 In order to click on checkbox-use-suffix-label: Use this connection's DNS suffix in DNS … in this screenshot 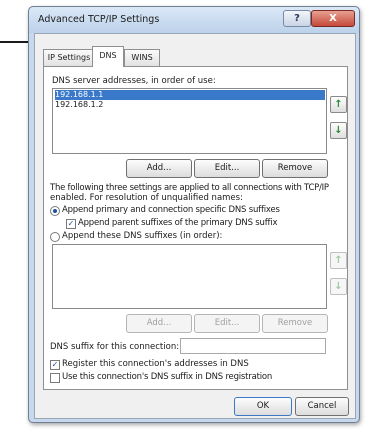, I will do `click(167, 377)`.